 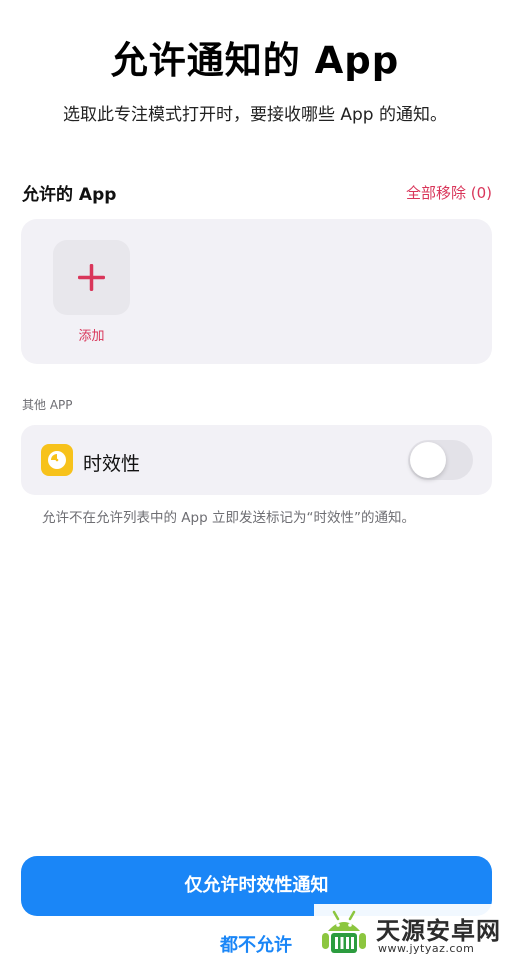 I want to click on allowed-apps-card: 添加, so click(x=256, y=291).